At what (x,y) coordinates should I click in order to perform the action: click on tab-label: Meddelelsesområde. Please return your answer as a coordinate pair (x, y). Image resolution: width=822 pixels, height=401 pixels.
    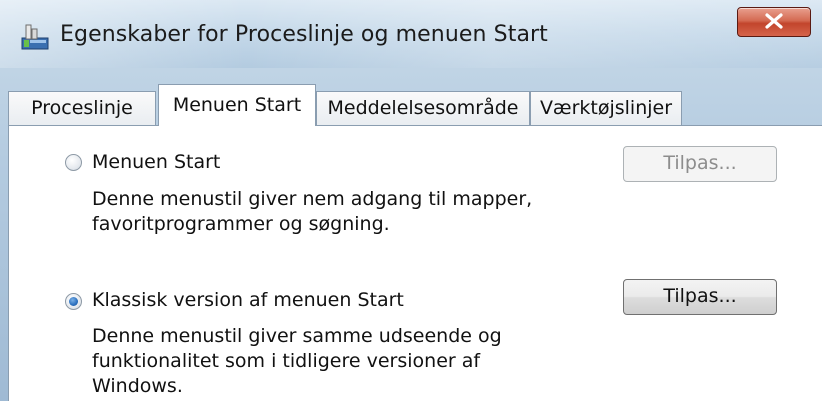
    Looking at the image, I should click on (423, 108).